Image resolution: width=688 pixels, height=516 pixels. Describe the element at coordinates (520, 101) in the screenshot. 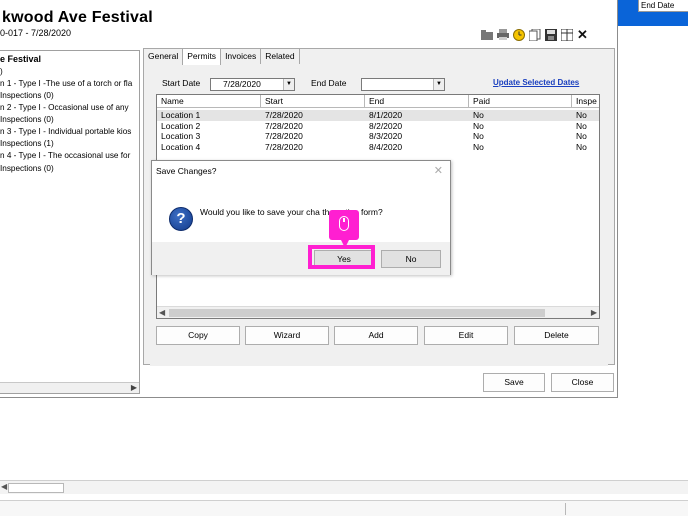

I see `column-header-paid: Paid` at that location.